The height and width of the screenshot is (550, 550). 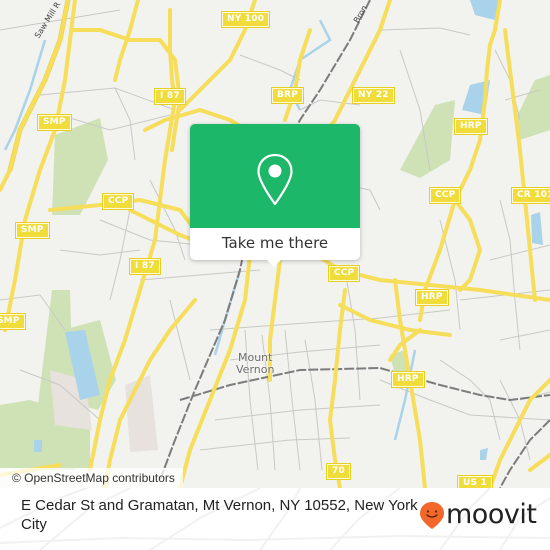 I want to click on railway, so click(x=524, y=453).